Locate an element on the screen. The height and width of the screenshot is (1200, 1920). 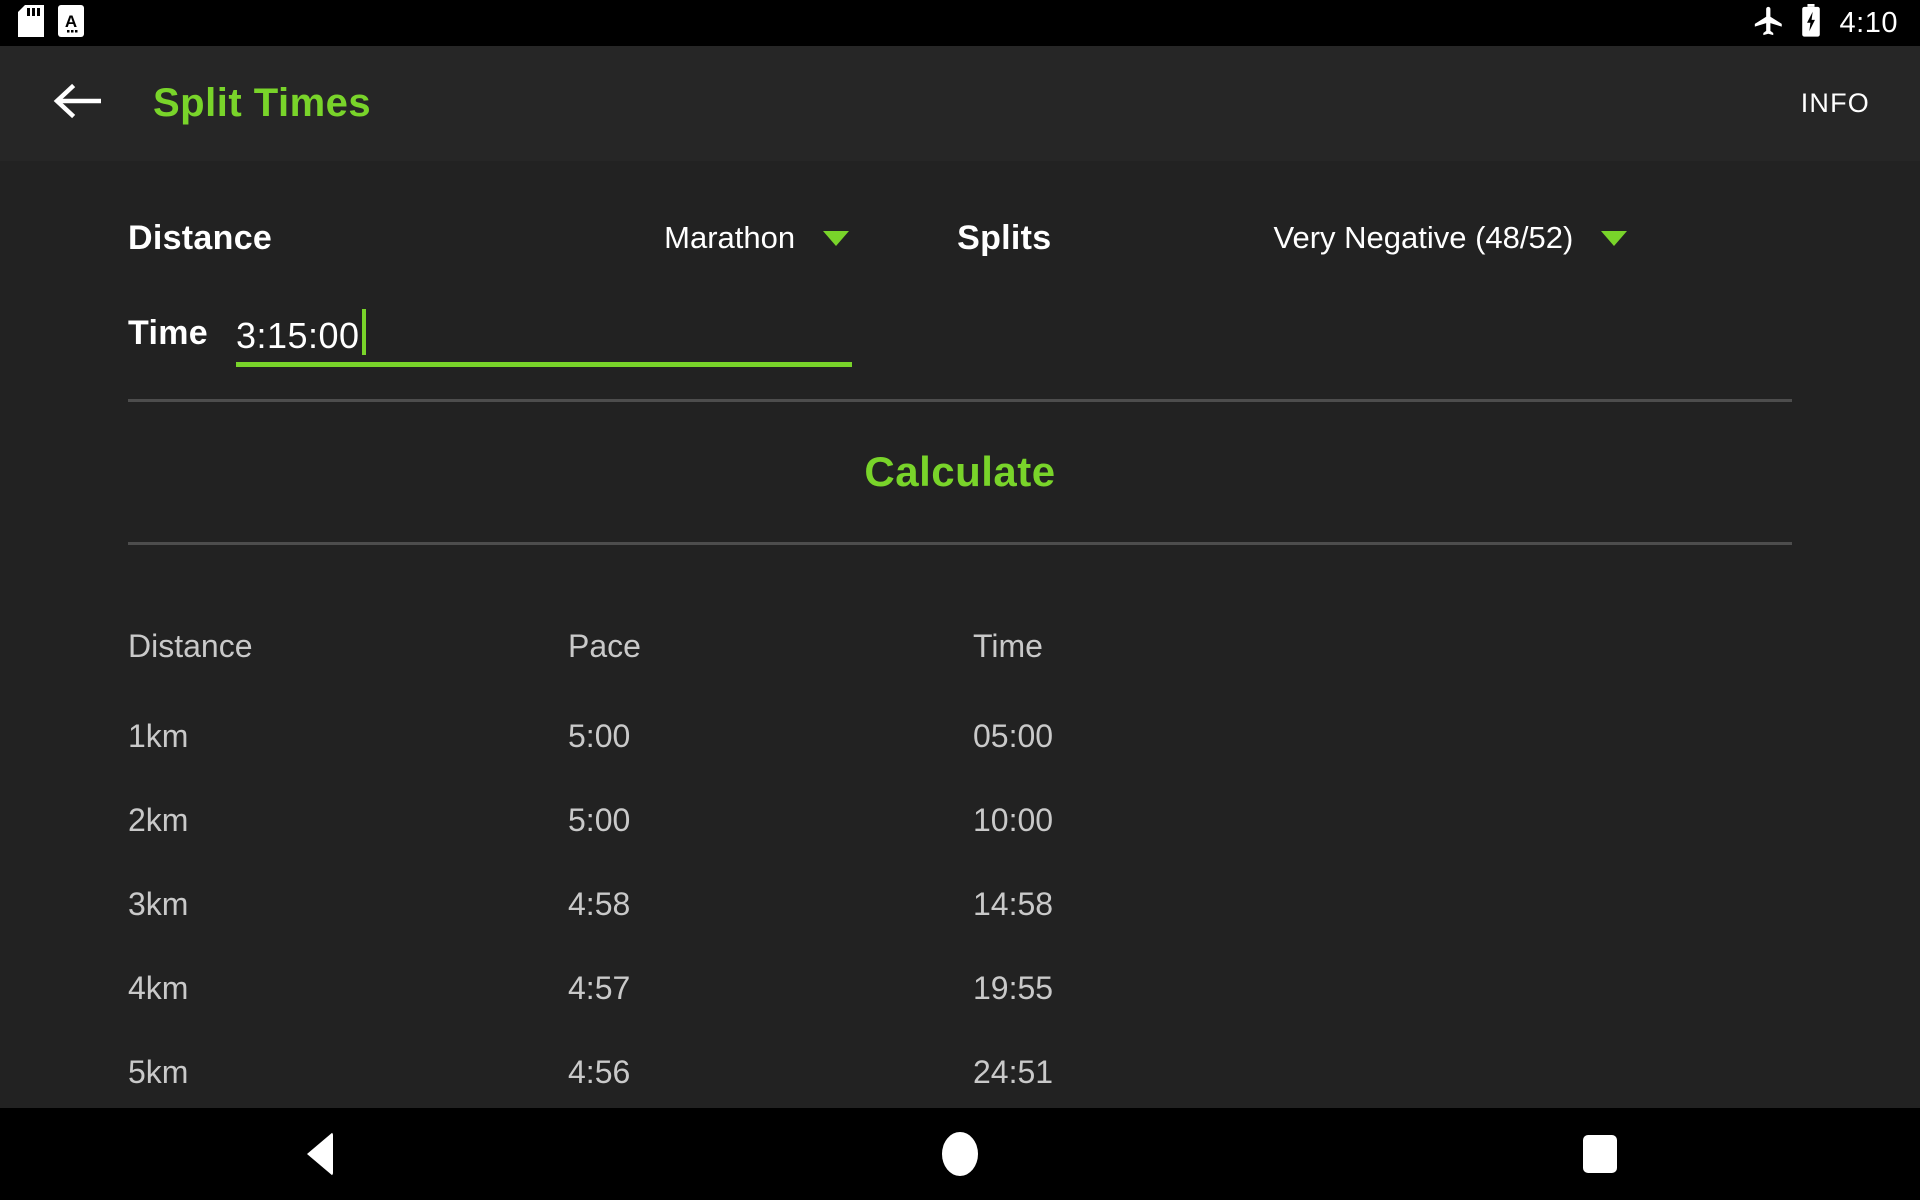
info-button: INFO is located at coordinates (1835, 103).